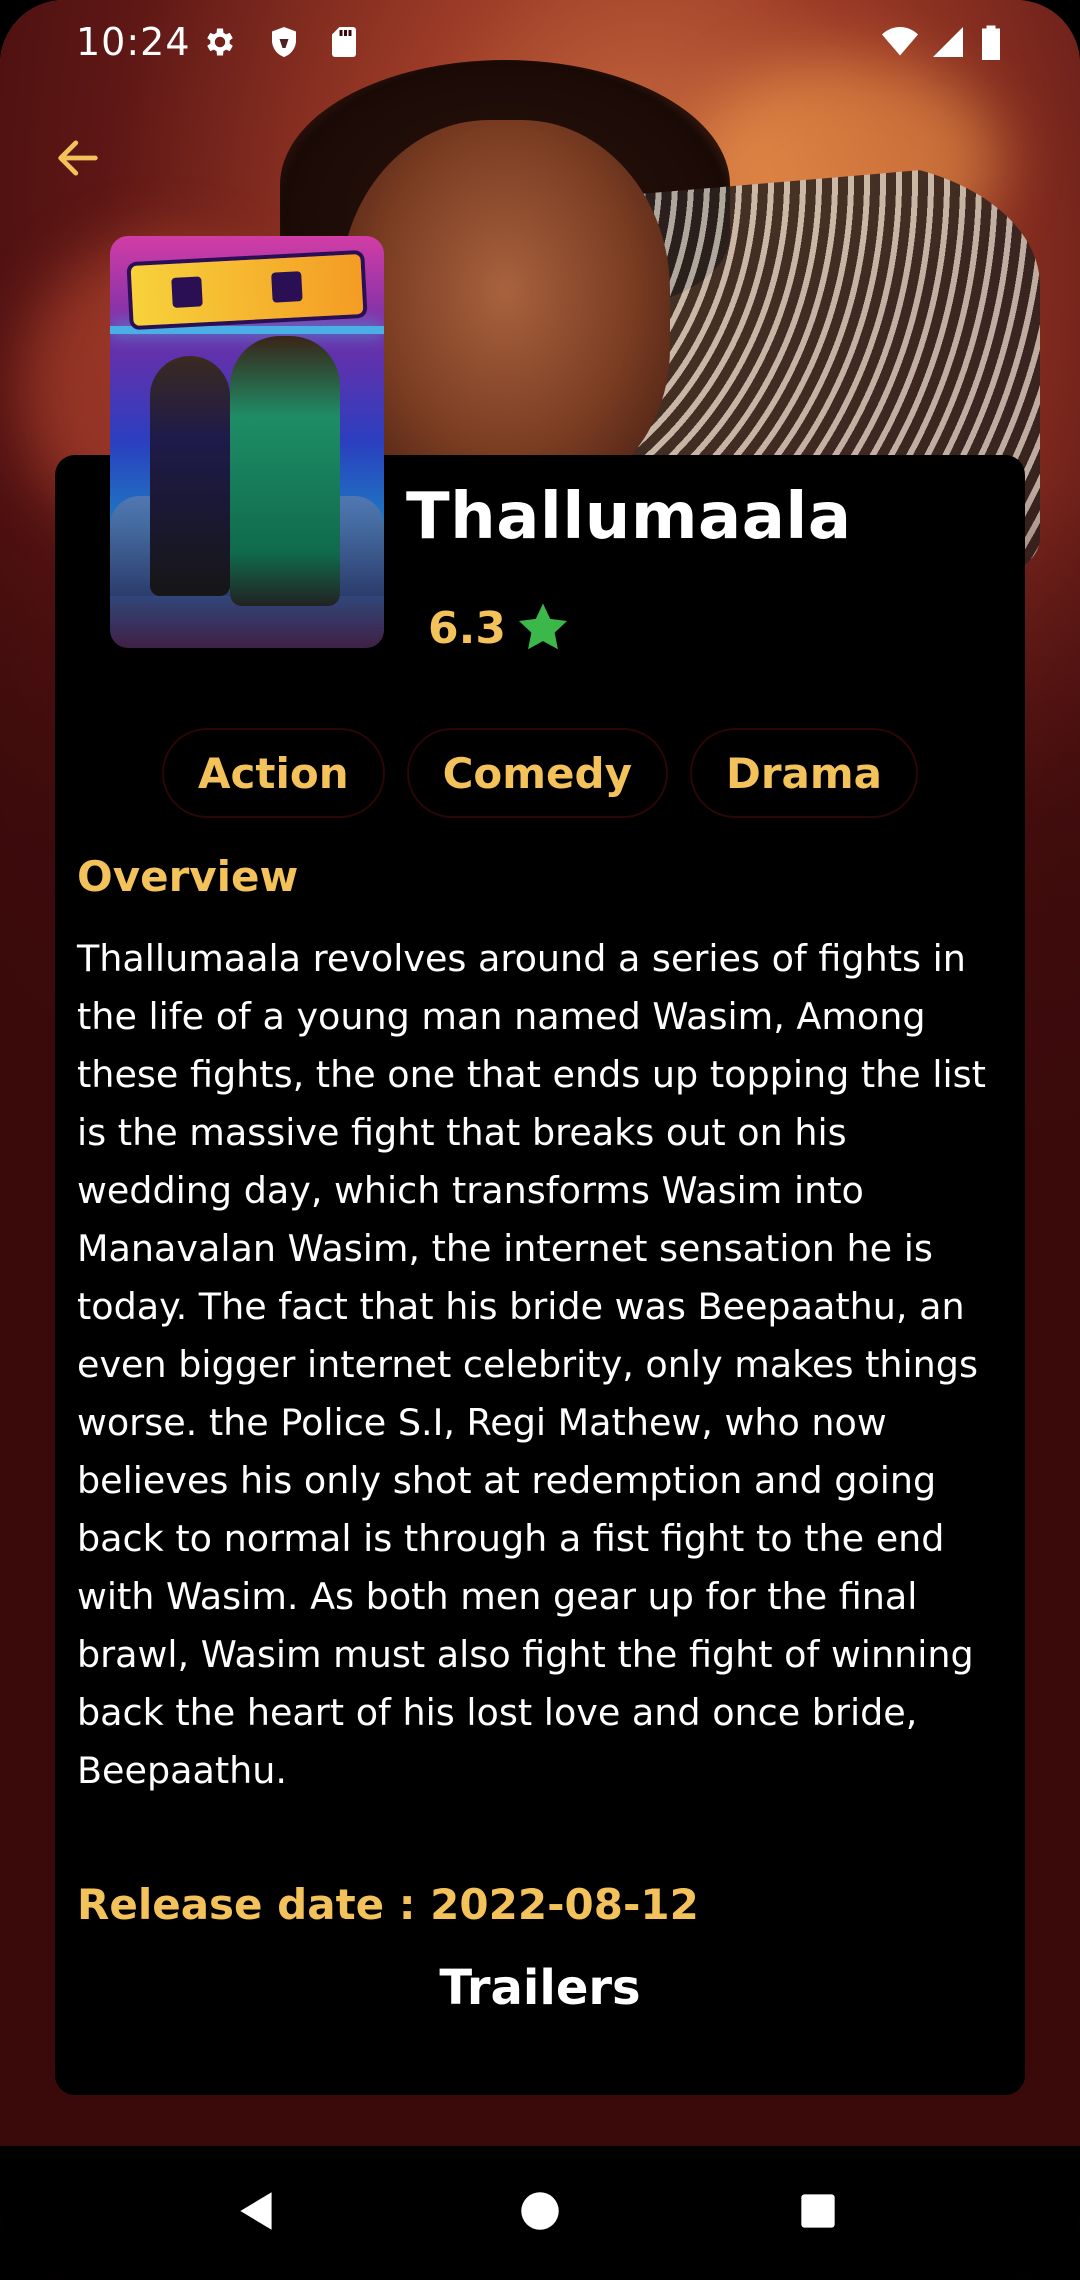 The image size is (1080, 2280). Describe the element at coordinates (992, 42) in the screenshot. I see `battery-icon` at that location.